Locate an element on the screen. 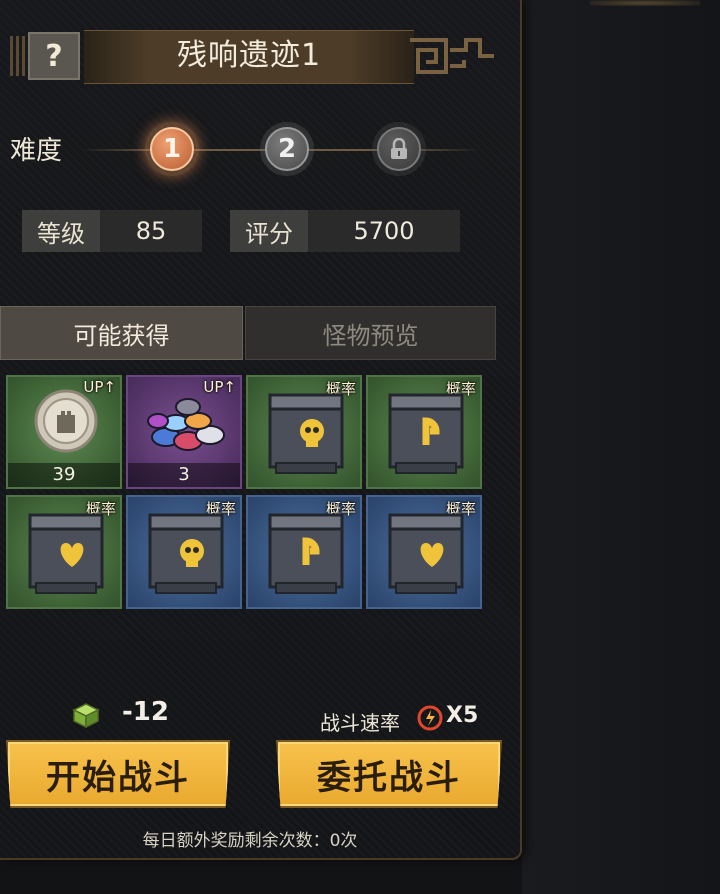 This screenshot has height=894, width=720. delegate-battle-button: 委托战斗 is located at coordinates (389, 774).